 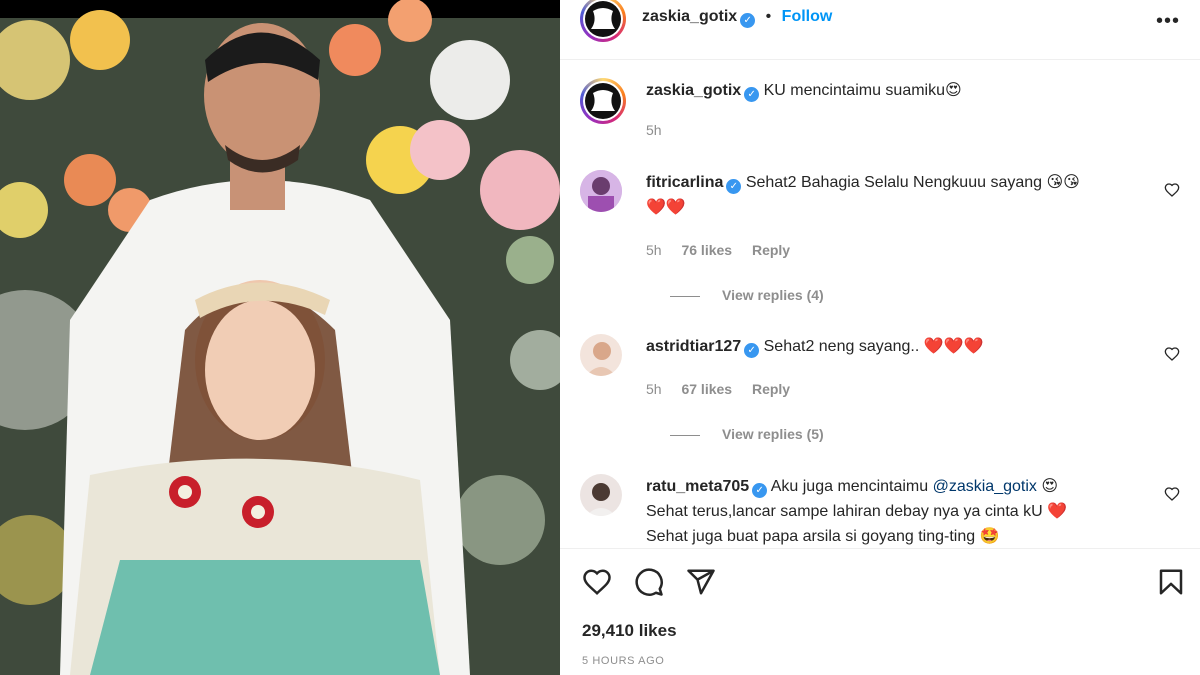 I want to click on comment-meta: 5h 76 likes Reply, so click(x=726, y=250).